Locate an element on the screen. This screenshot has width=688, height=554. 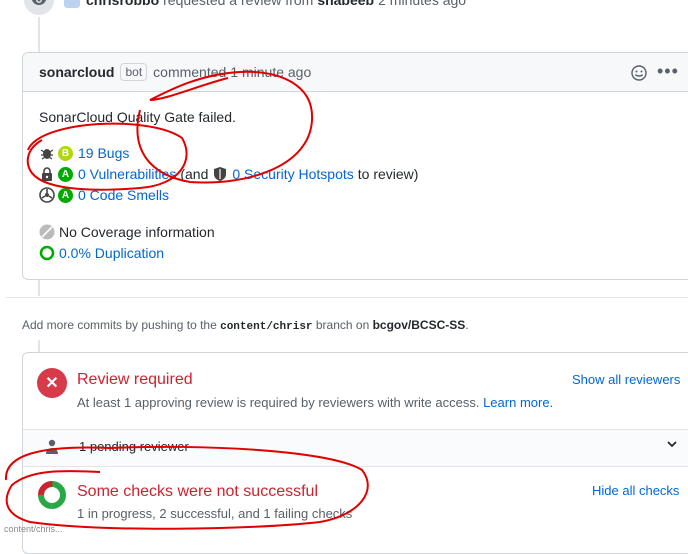
person-icon is located at coordinates (52, 449).